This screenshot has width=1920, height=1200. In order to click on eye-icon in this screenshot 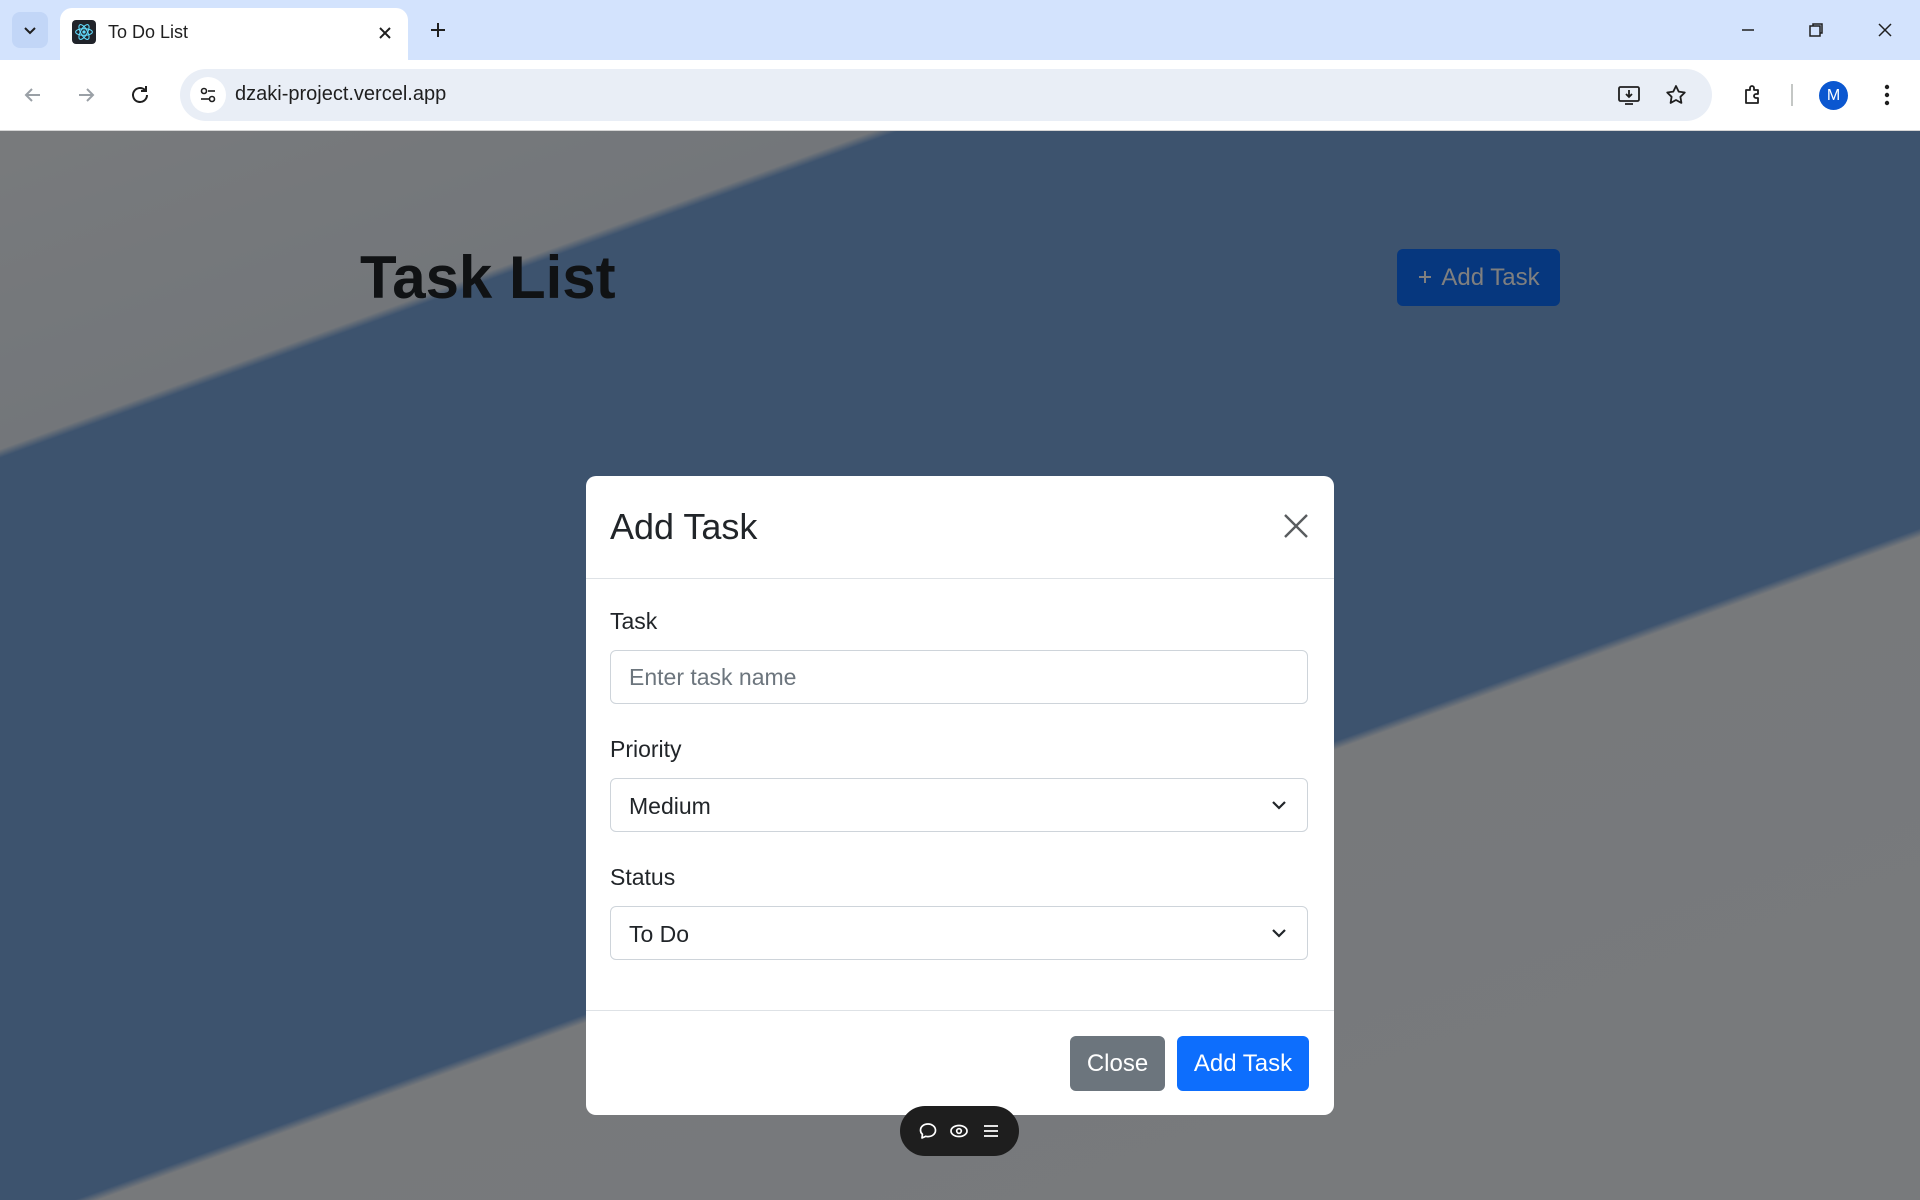, I will do `click(959, 1131)`.